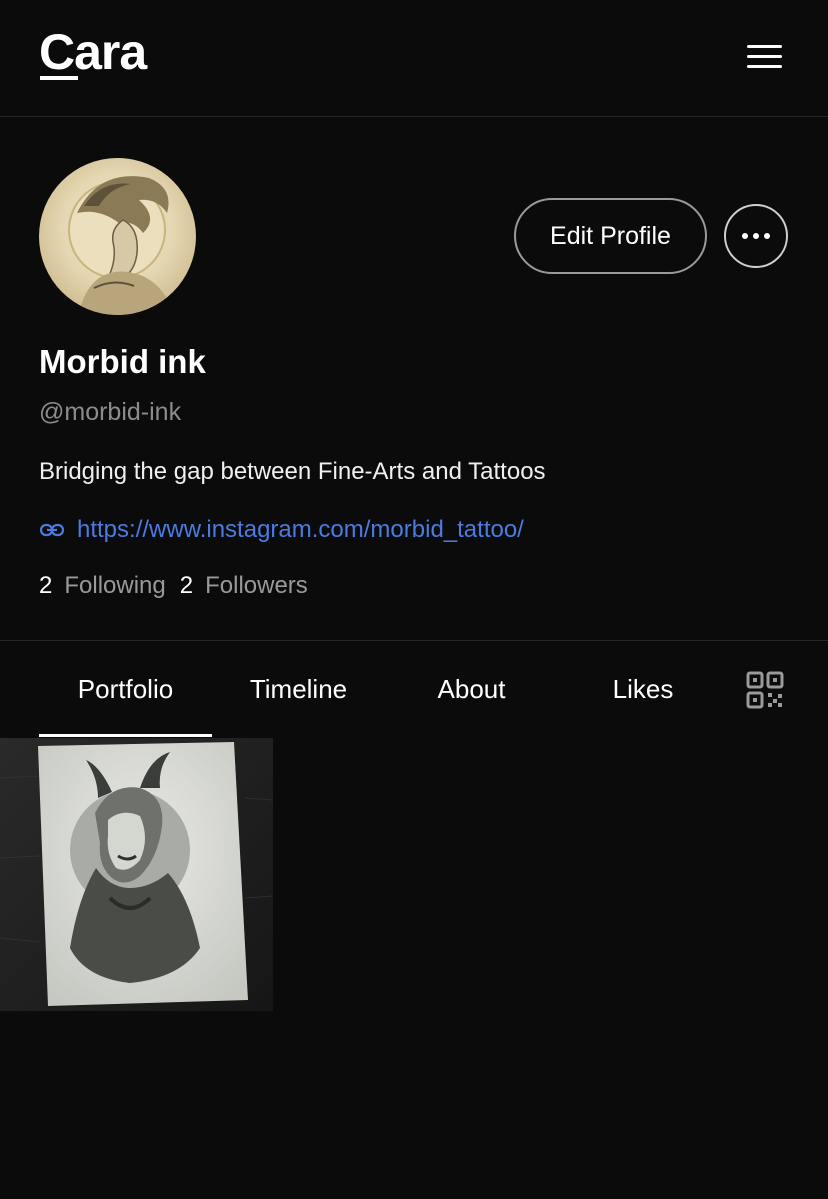  What do you see at coordinates (45, 586) in the screenshot?
I see `following-count: 2` at bounding box center [45, 586].